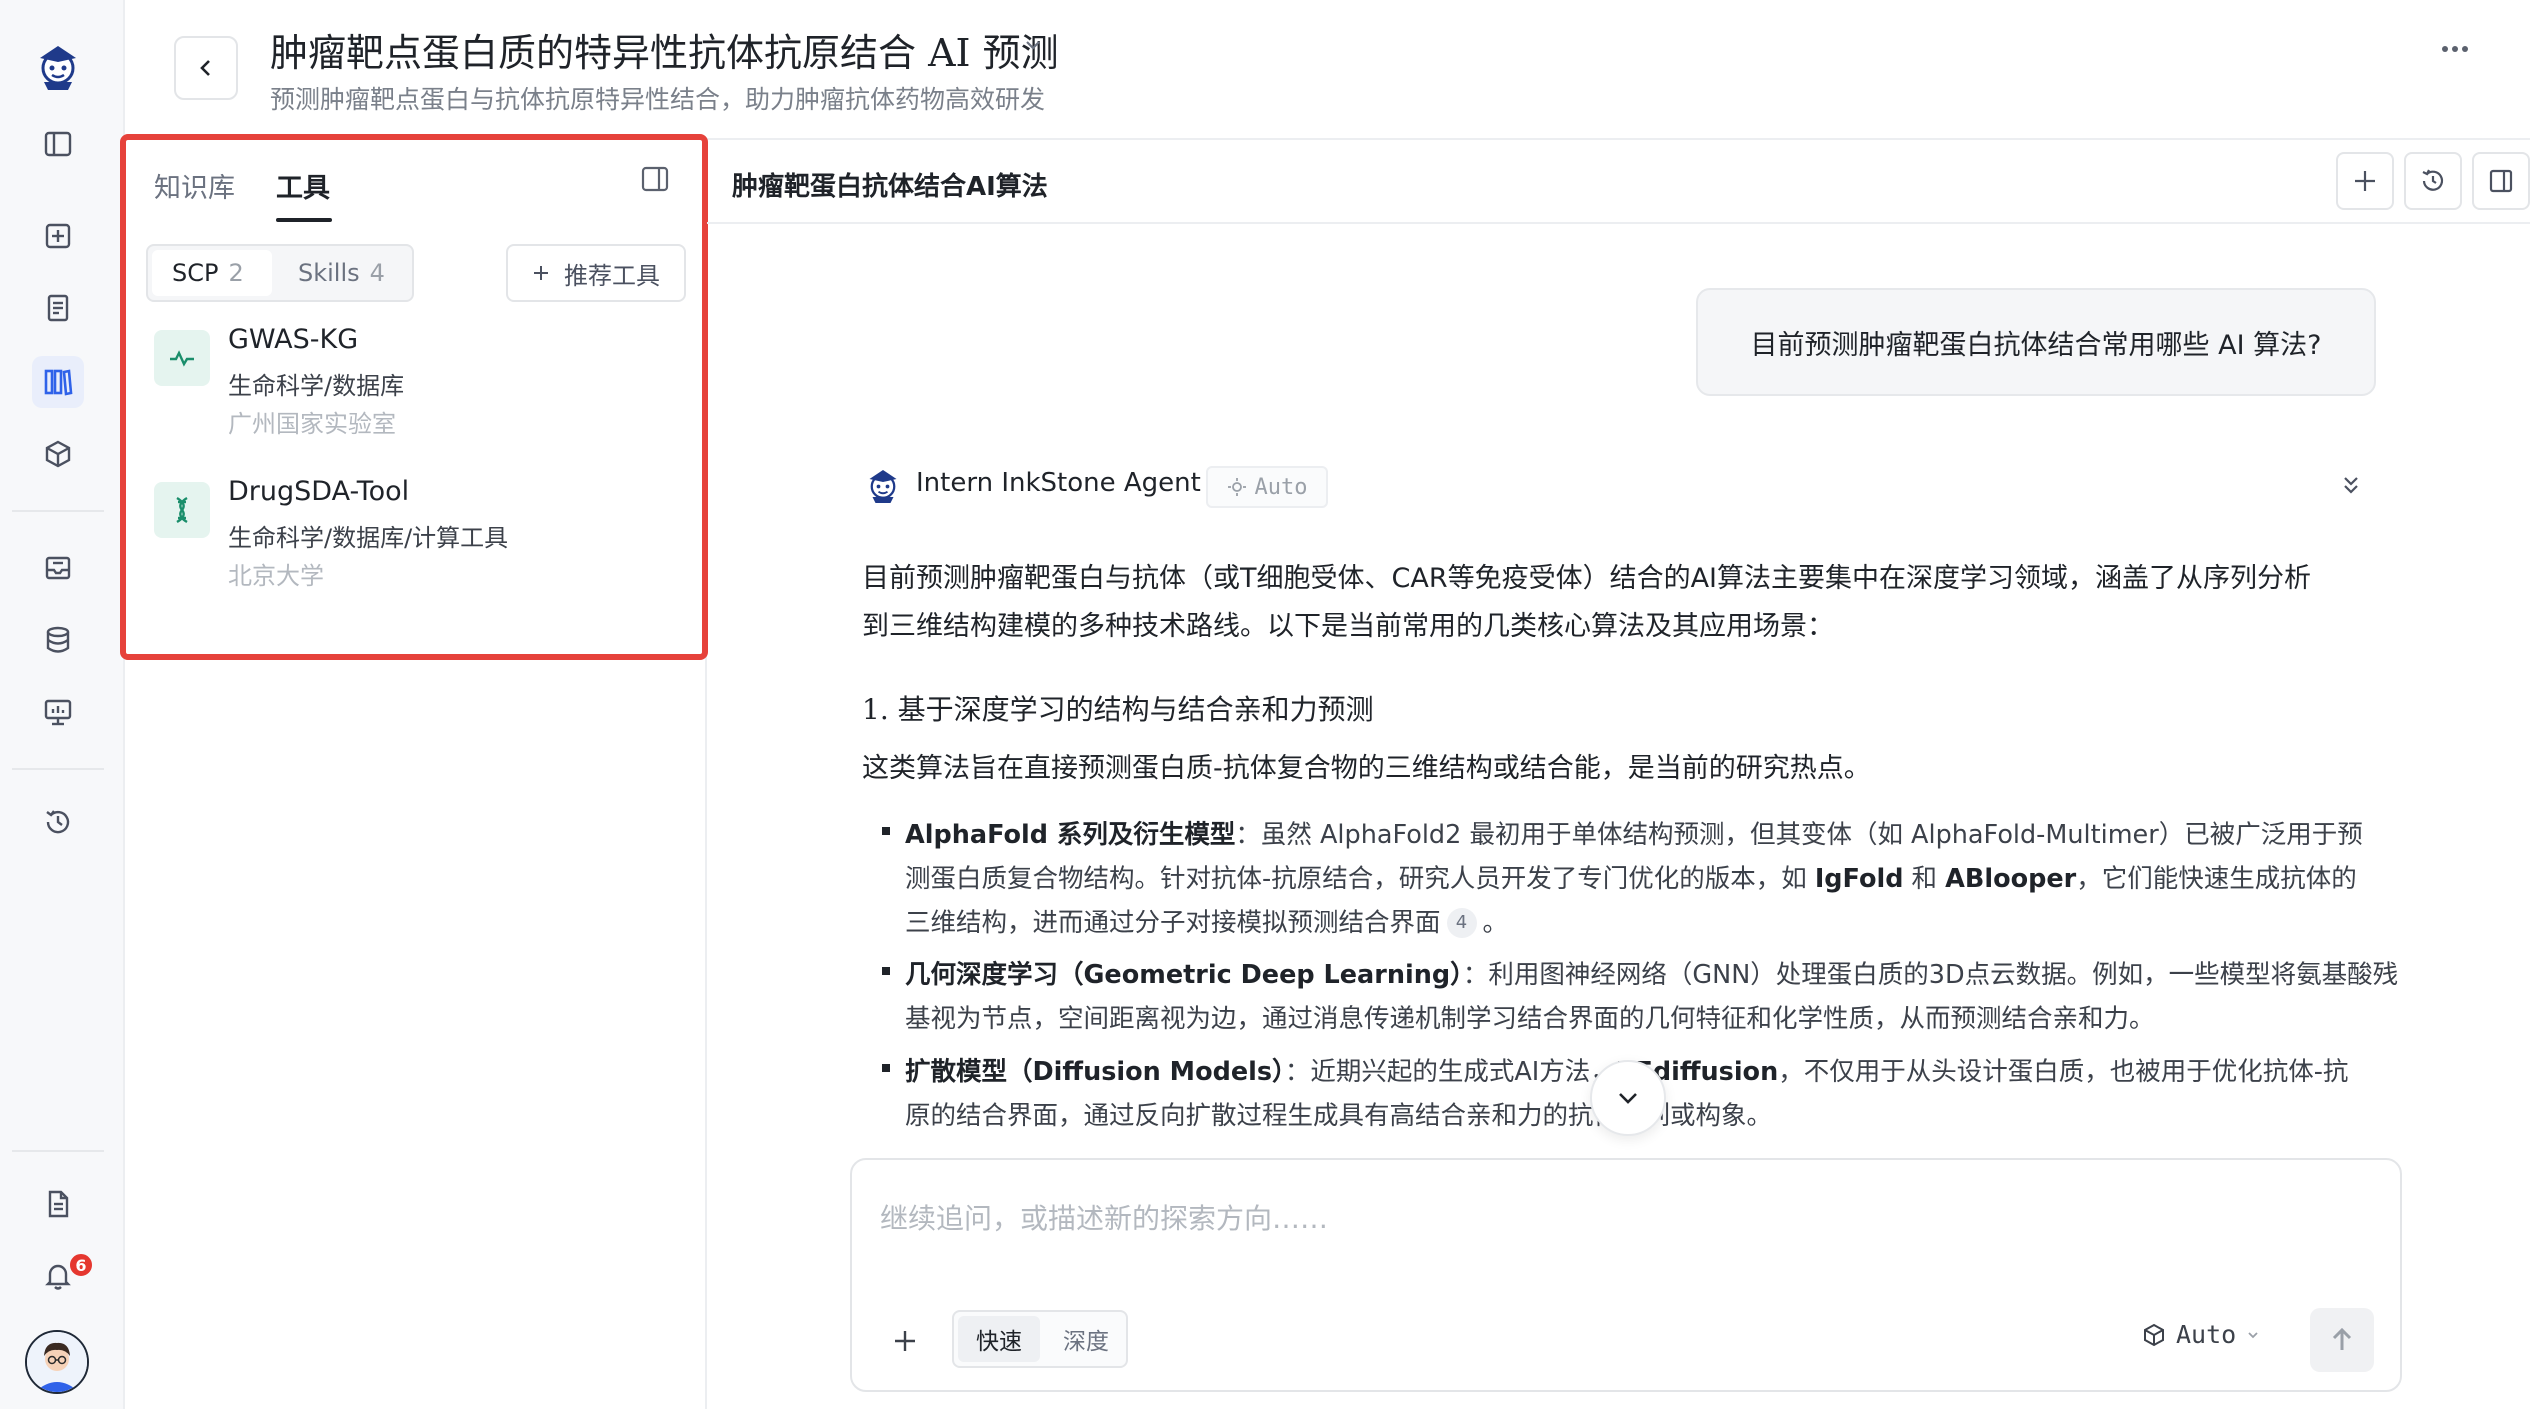 The height and width of the screenshot is (1409, 2530). I want to click on bullet-text: 和, so click(1924, 879).